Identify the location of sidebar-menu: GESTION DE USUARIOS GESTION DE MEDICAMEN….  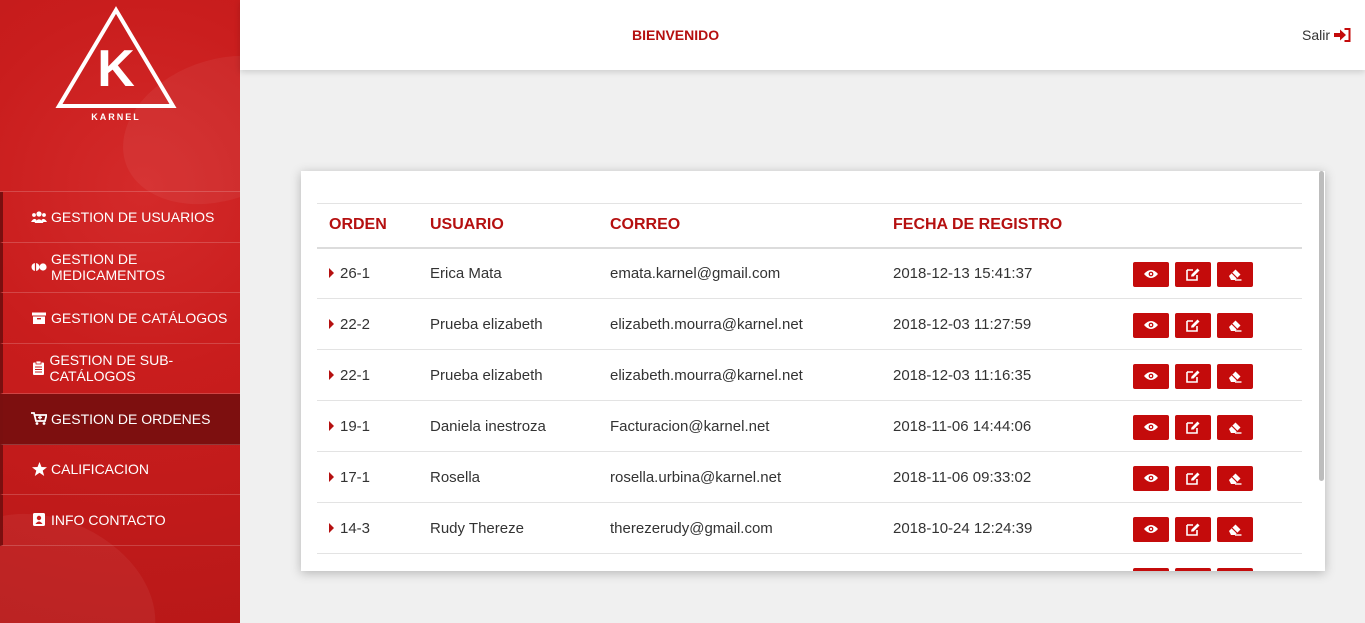
(120, 368).